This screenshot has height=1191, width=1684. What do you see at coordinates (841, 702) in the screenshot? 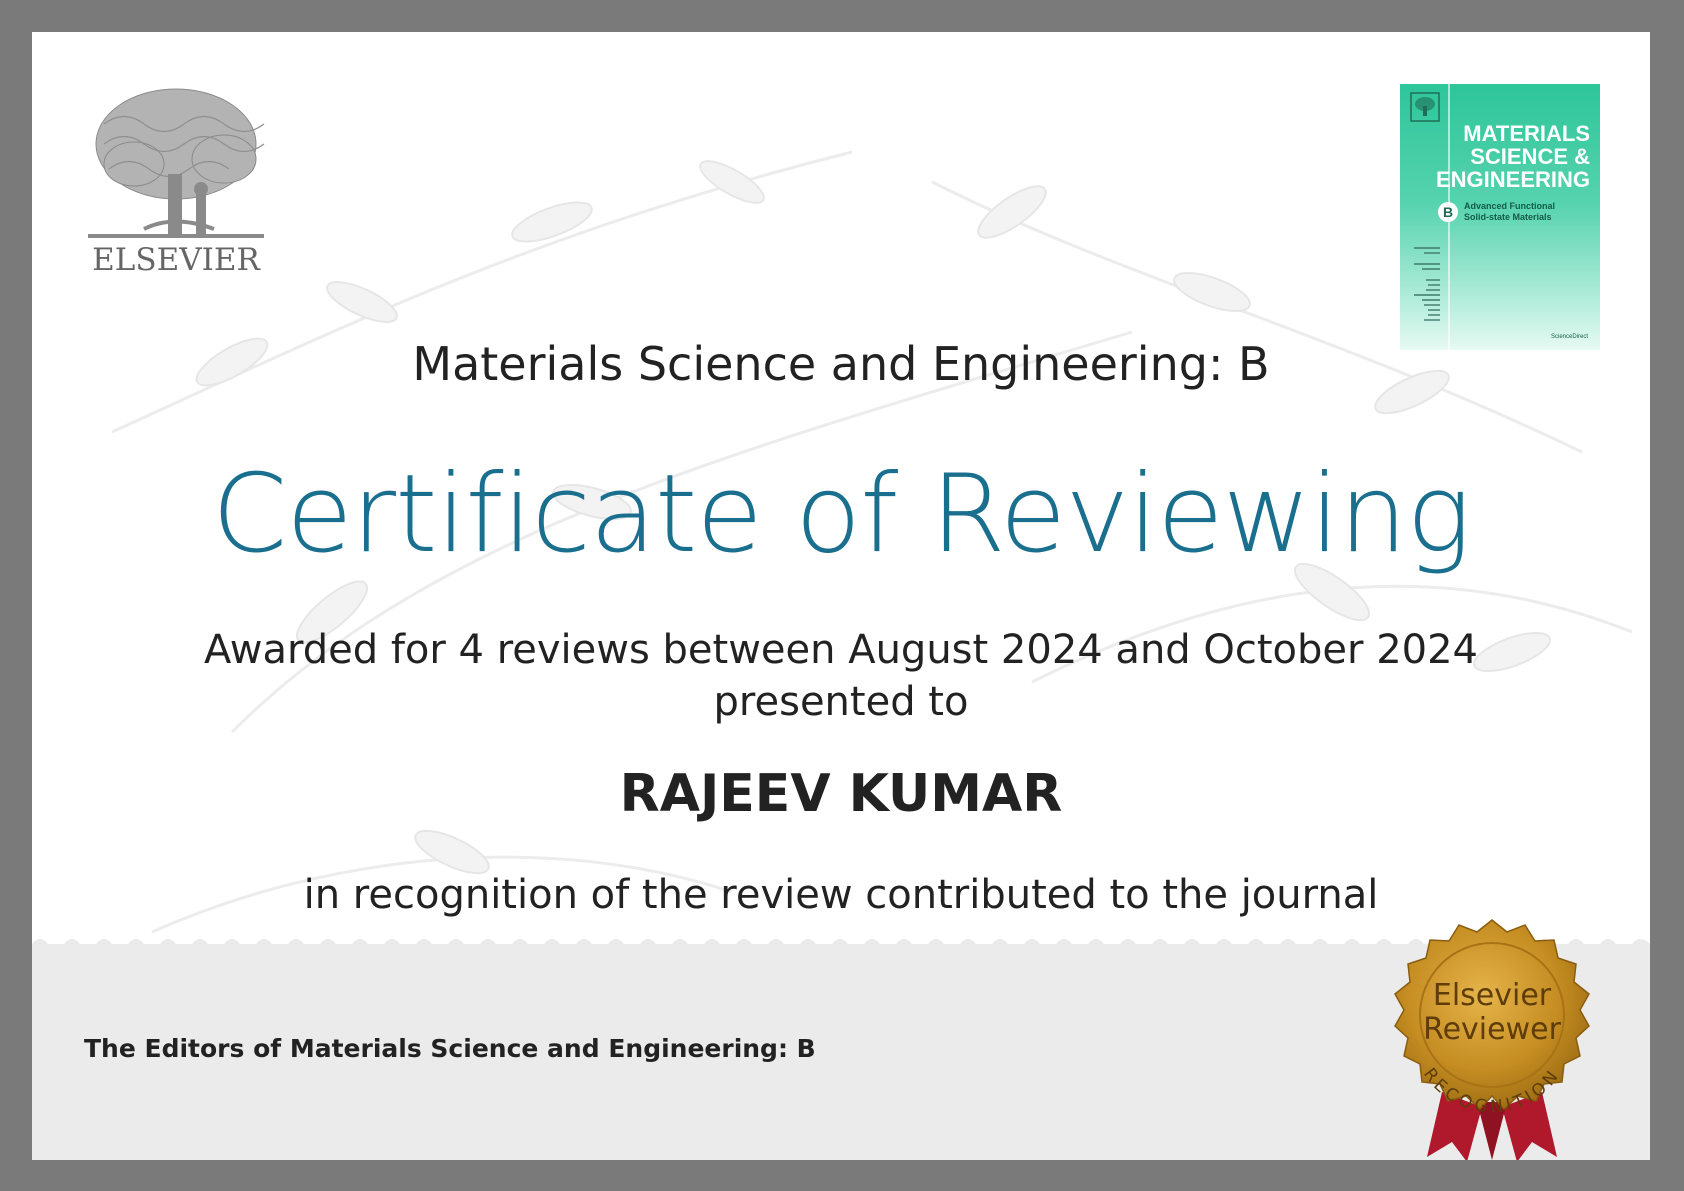
I see `presented-line: presented to` at bounding box center [841, 702].